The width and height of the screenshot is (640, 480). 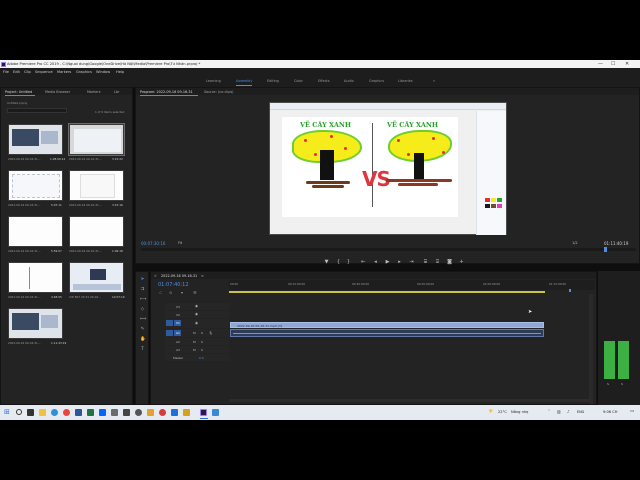 What do you see at coordinates (273, 81) in the screenshot?
I see `workspace-editing: Editing` at bounding box center [273, 81].